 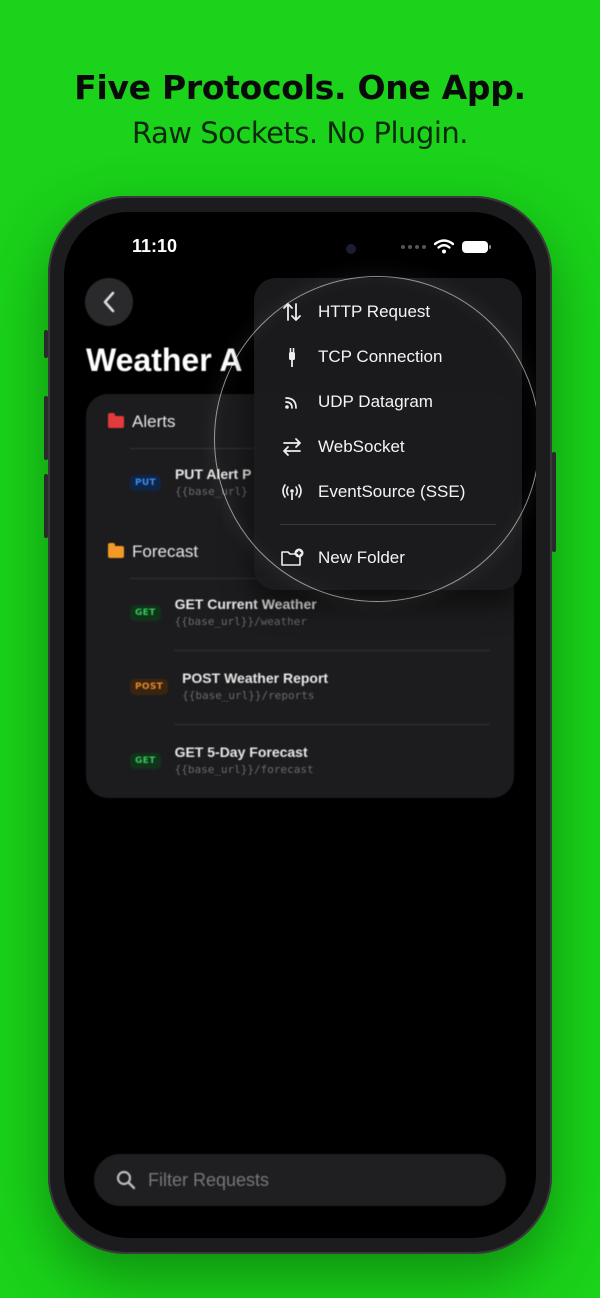 I want to click on request-row: PUT PUT Alert P {{base_url}, so click(x=190, y=482).